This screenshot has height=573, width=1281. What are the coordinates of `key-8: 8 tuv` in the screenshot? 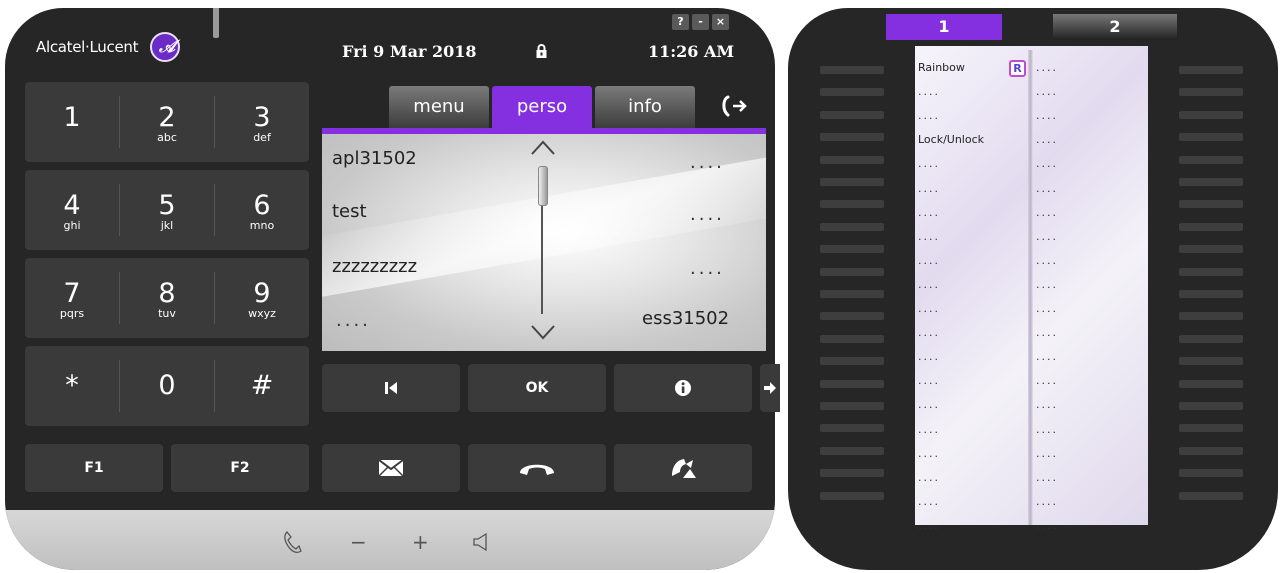 It's located at (167, 300).